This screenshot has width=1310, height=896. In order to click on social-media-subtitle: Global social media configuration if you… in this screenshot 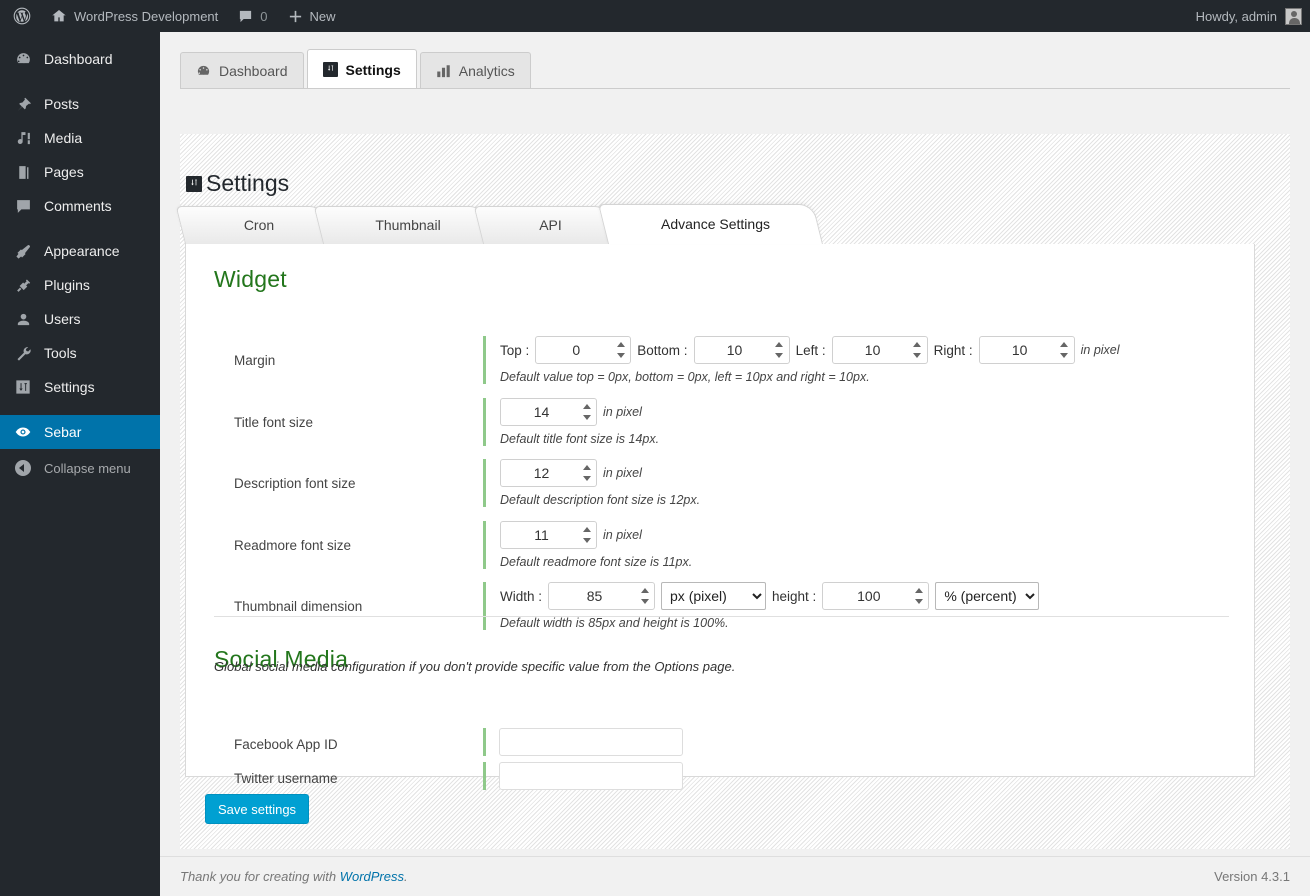, I will do `click(475, 666)`.